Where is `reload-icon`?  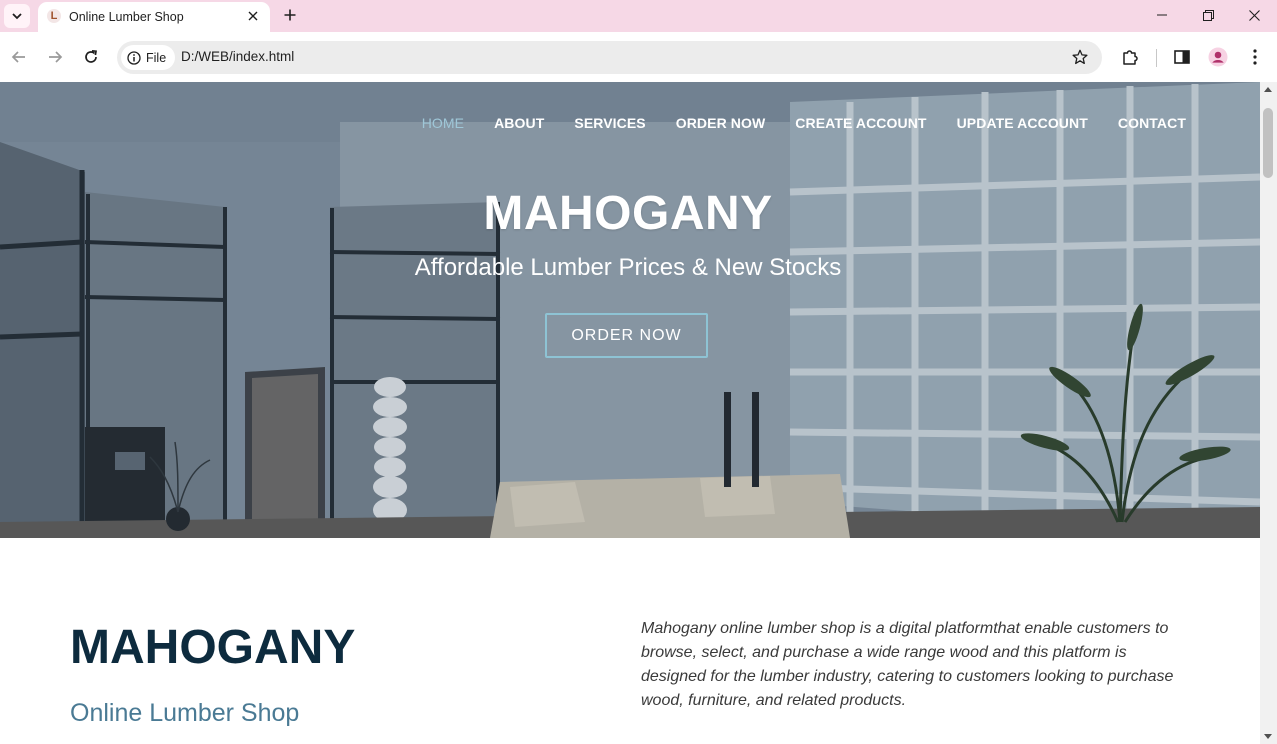
reload-icon is located at coordinates (91, 56).